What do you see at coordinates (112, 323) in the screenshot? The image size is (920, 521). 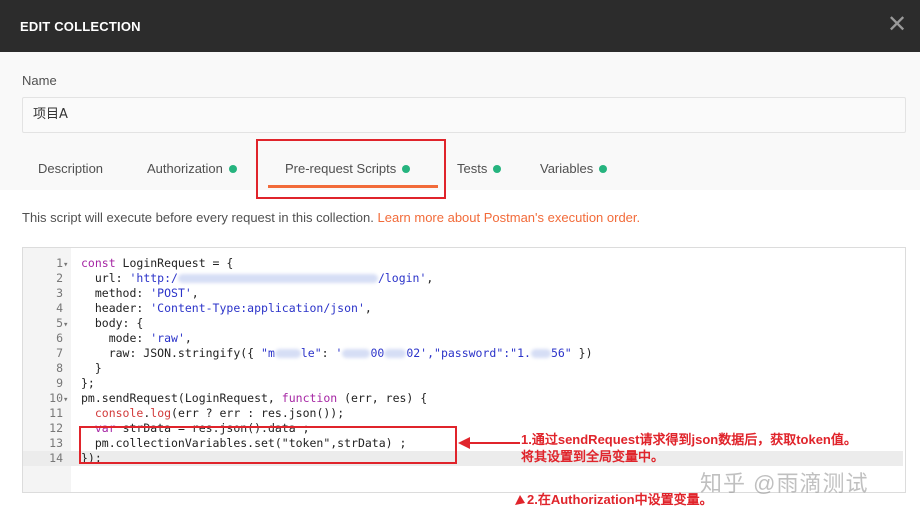 I see `code-token: body: {` at bounding box center [112, 323].